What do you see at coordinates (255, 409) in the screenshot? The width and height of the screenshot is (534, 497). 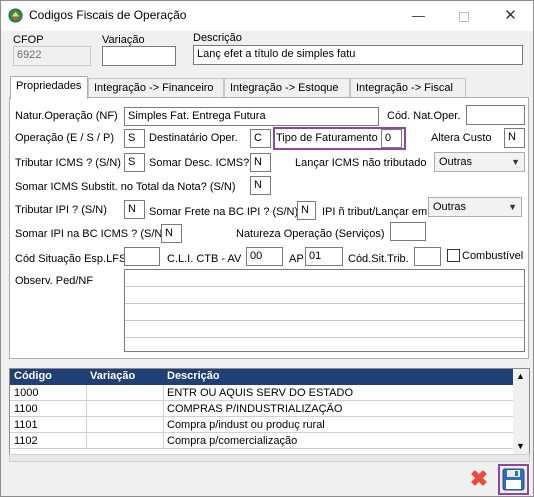 I see `cell-descricao: COMPRAS P/INDUSTRIALIZAÇÃO` at bounding box center [255, 409].